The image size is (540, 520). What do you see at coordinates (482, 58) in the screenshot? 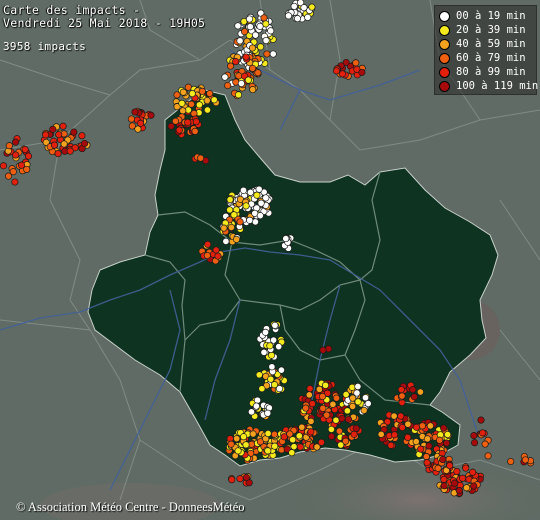
I see `legend-item: 60 à 79 min` at bounding box center [482, 58].